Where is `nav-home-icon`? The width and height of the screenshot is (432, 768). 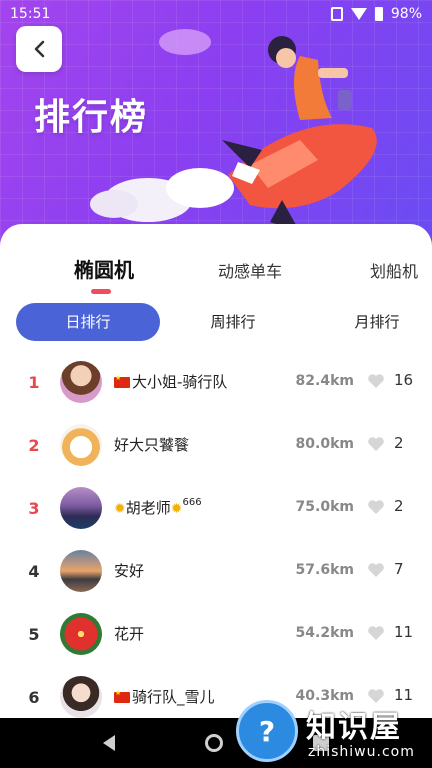
nav-home-icon is located at coordinates (214, 743).